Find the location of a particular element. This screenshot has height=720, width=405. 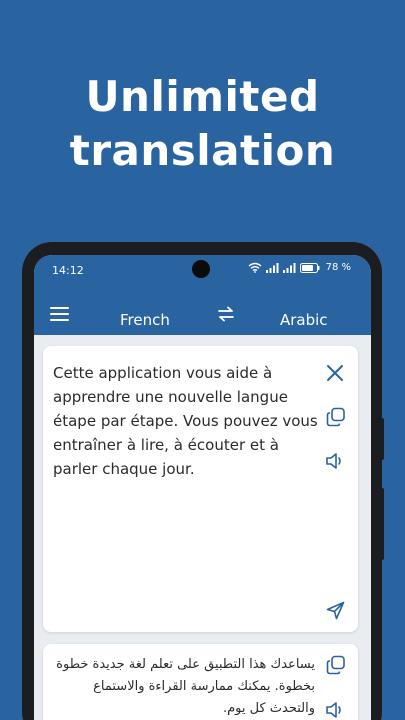

camera-hole is located at coordinates (201, 269).